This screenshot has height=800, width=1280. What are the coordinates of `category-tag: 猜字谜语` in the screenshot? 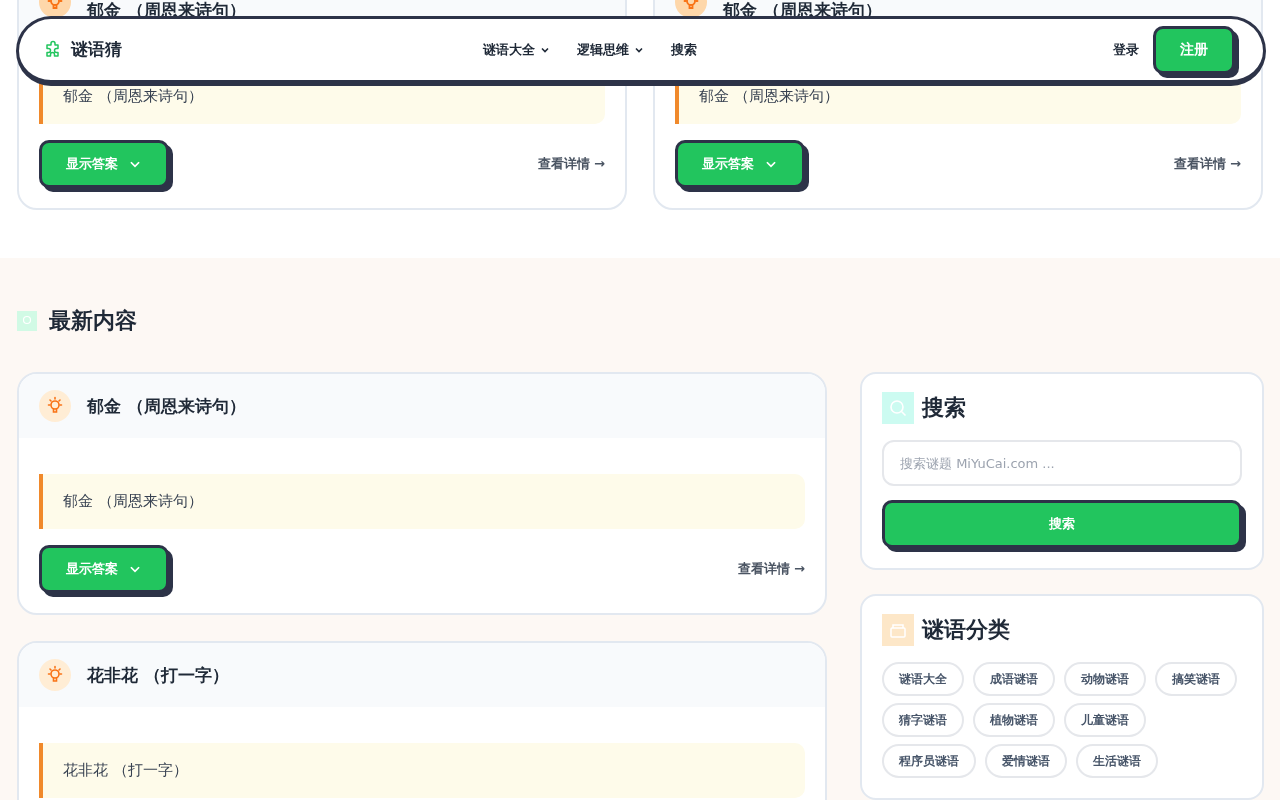 It's located at (923, 720).